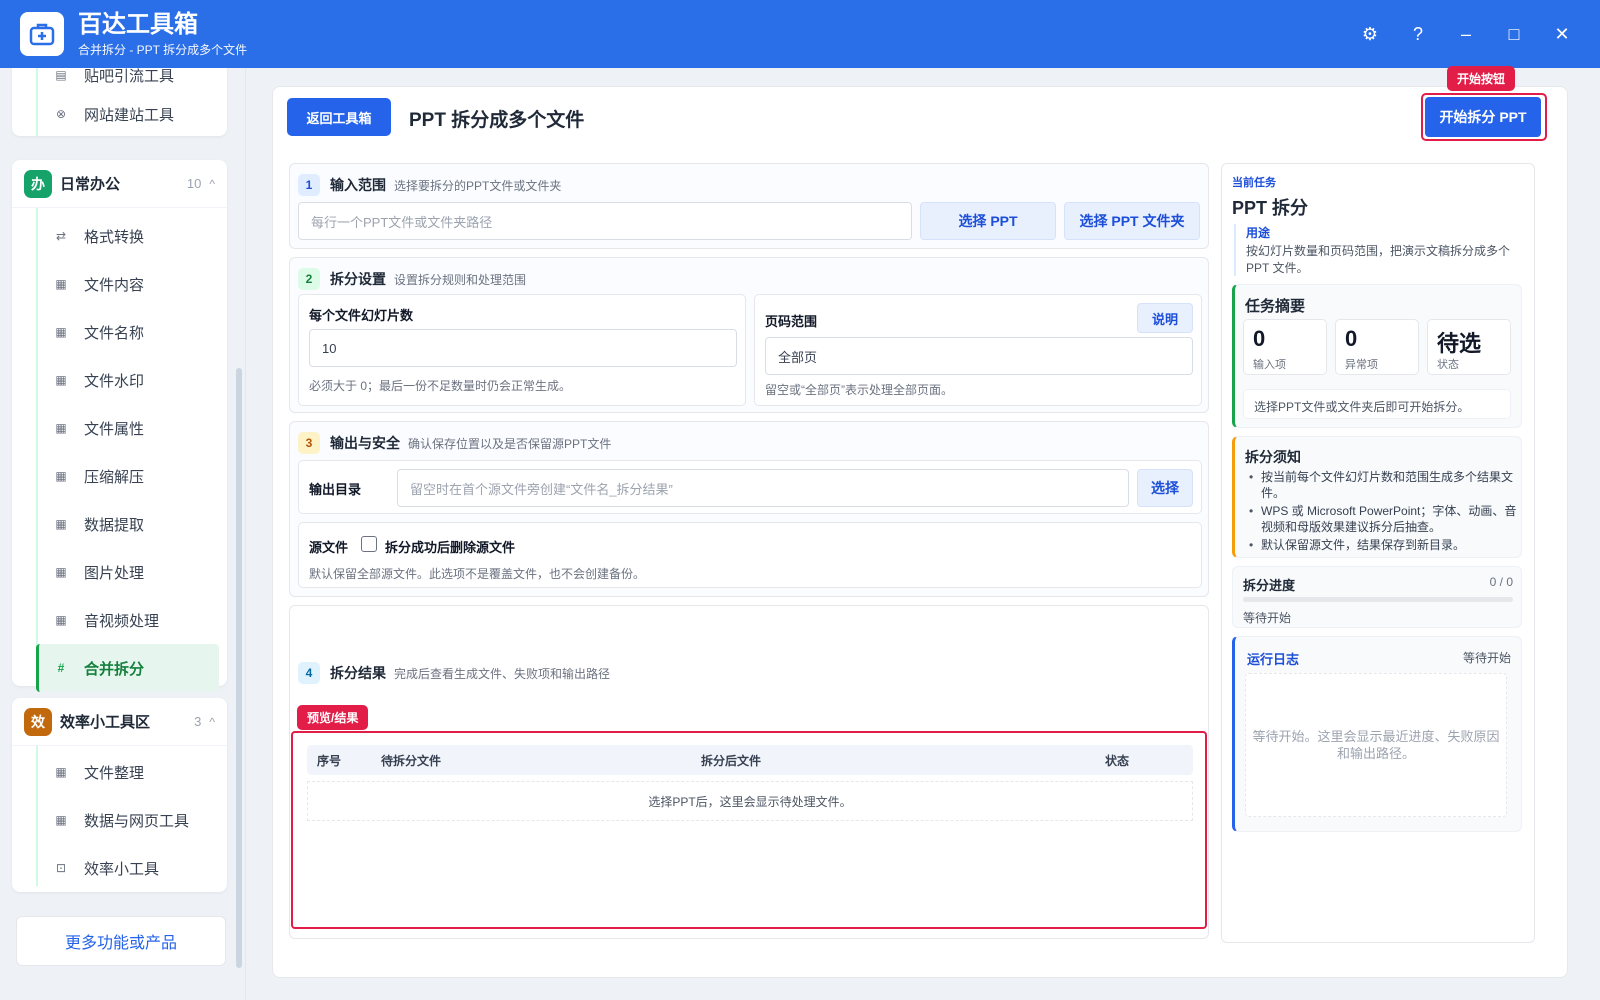 This screenshot has width=1600, height=1000. I want to click on sidebar-item-image: ▦ 图片处理, so click(119, 572).